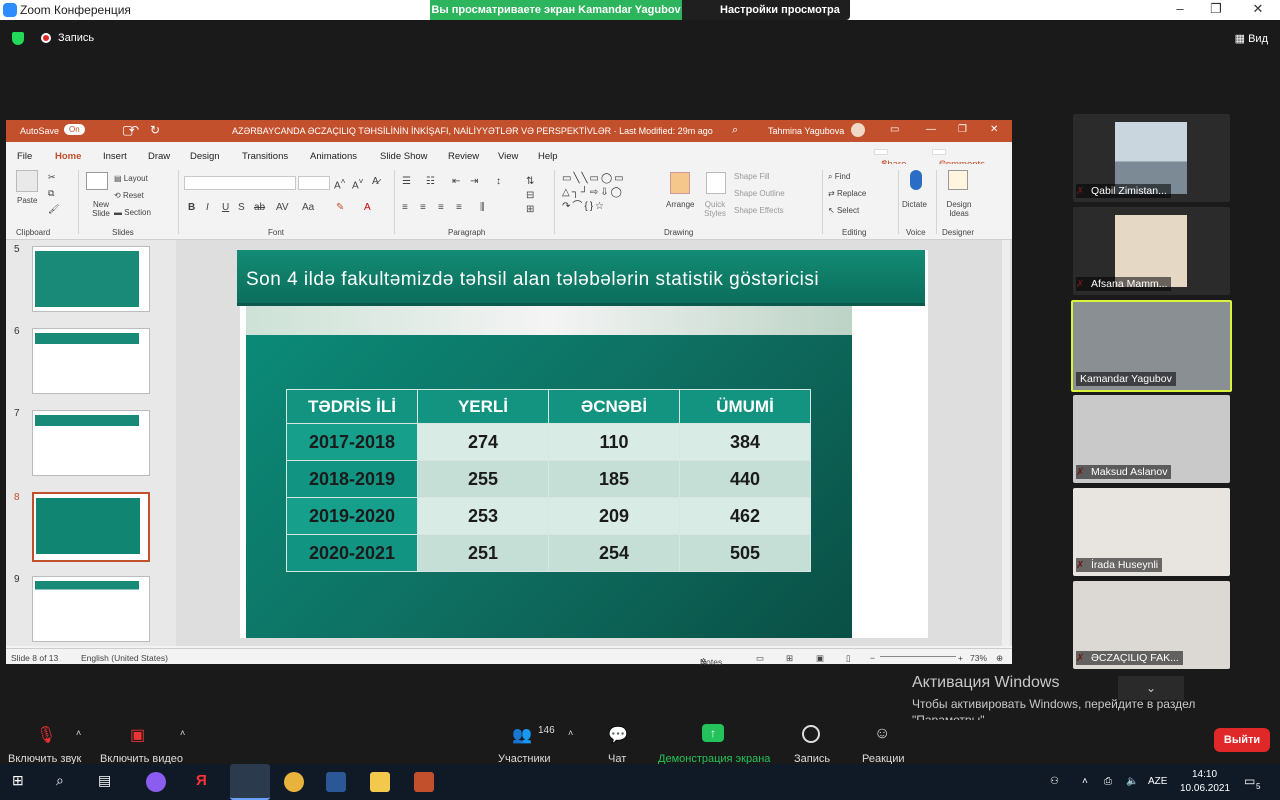  Describe the element at coordinates (97, 181) in the screenshot. I see `new-slide-icon` at that location.